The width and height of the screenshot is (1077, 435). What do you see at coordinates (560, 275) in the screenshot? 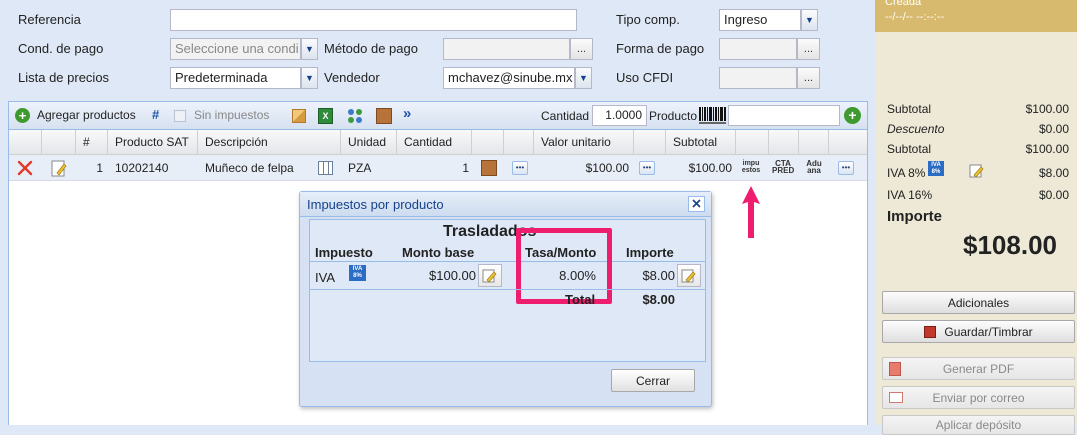
I see `row-tasa-monto: 8.00%` at bounding box center [560, 275].